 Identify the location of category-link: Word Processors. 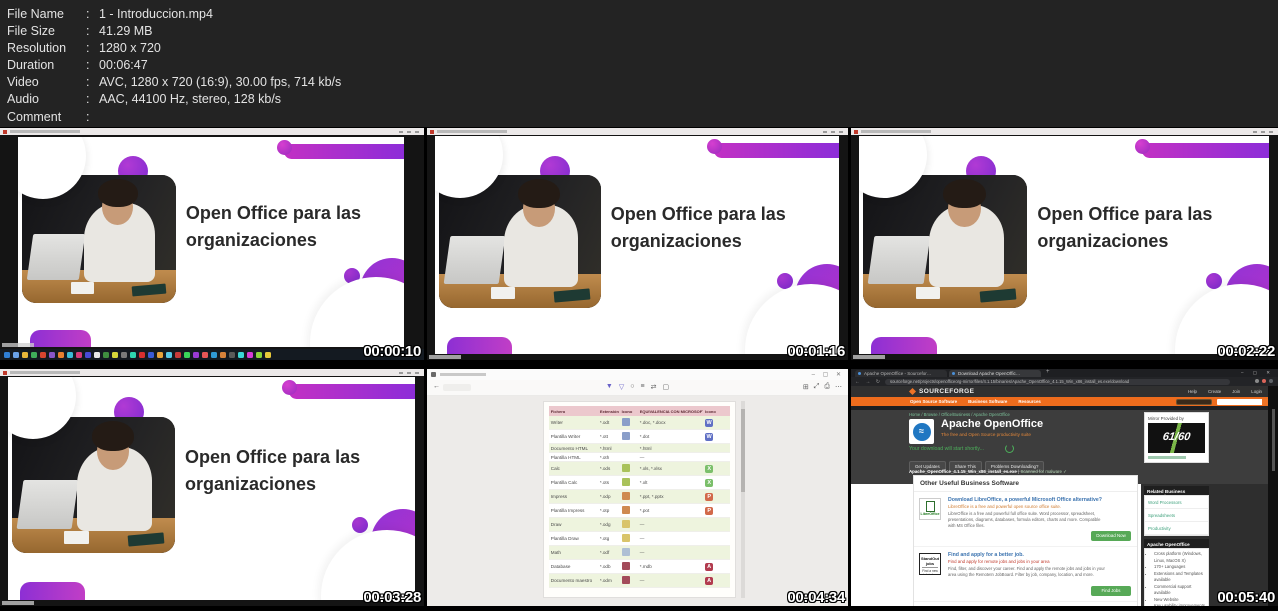
(1176, 502).